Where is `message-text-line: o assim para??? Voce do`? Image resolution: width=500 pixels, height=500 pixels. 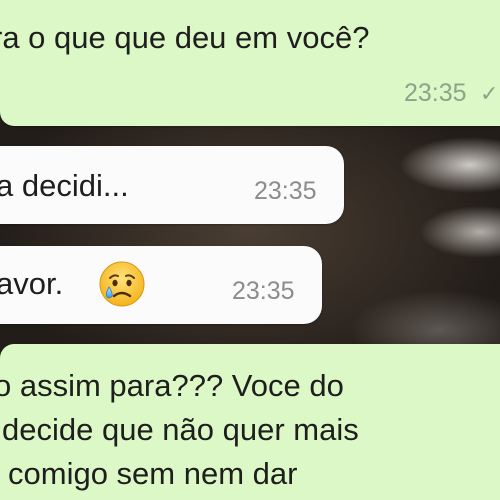 message-text-line: o assim para??? Voce do is located at coordinates (172, 385).